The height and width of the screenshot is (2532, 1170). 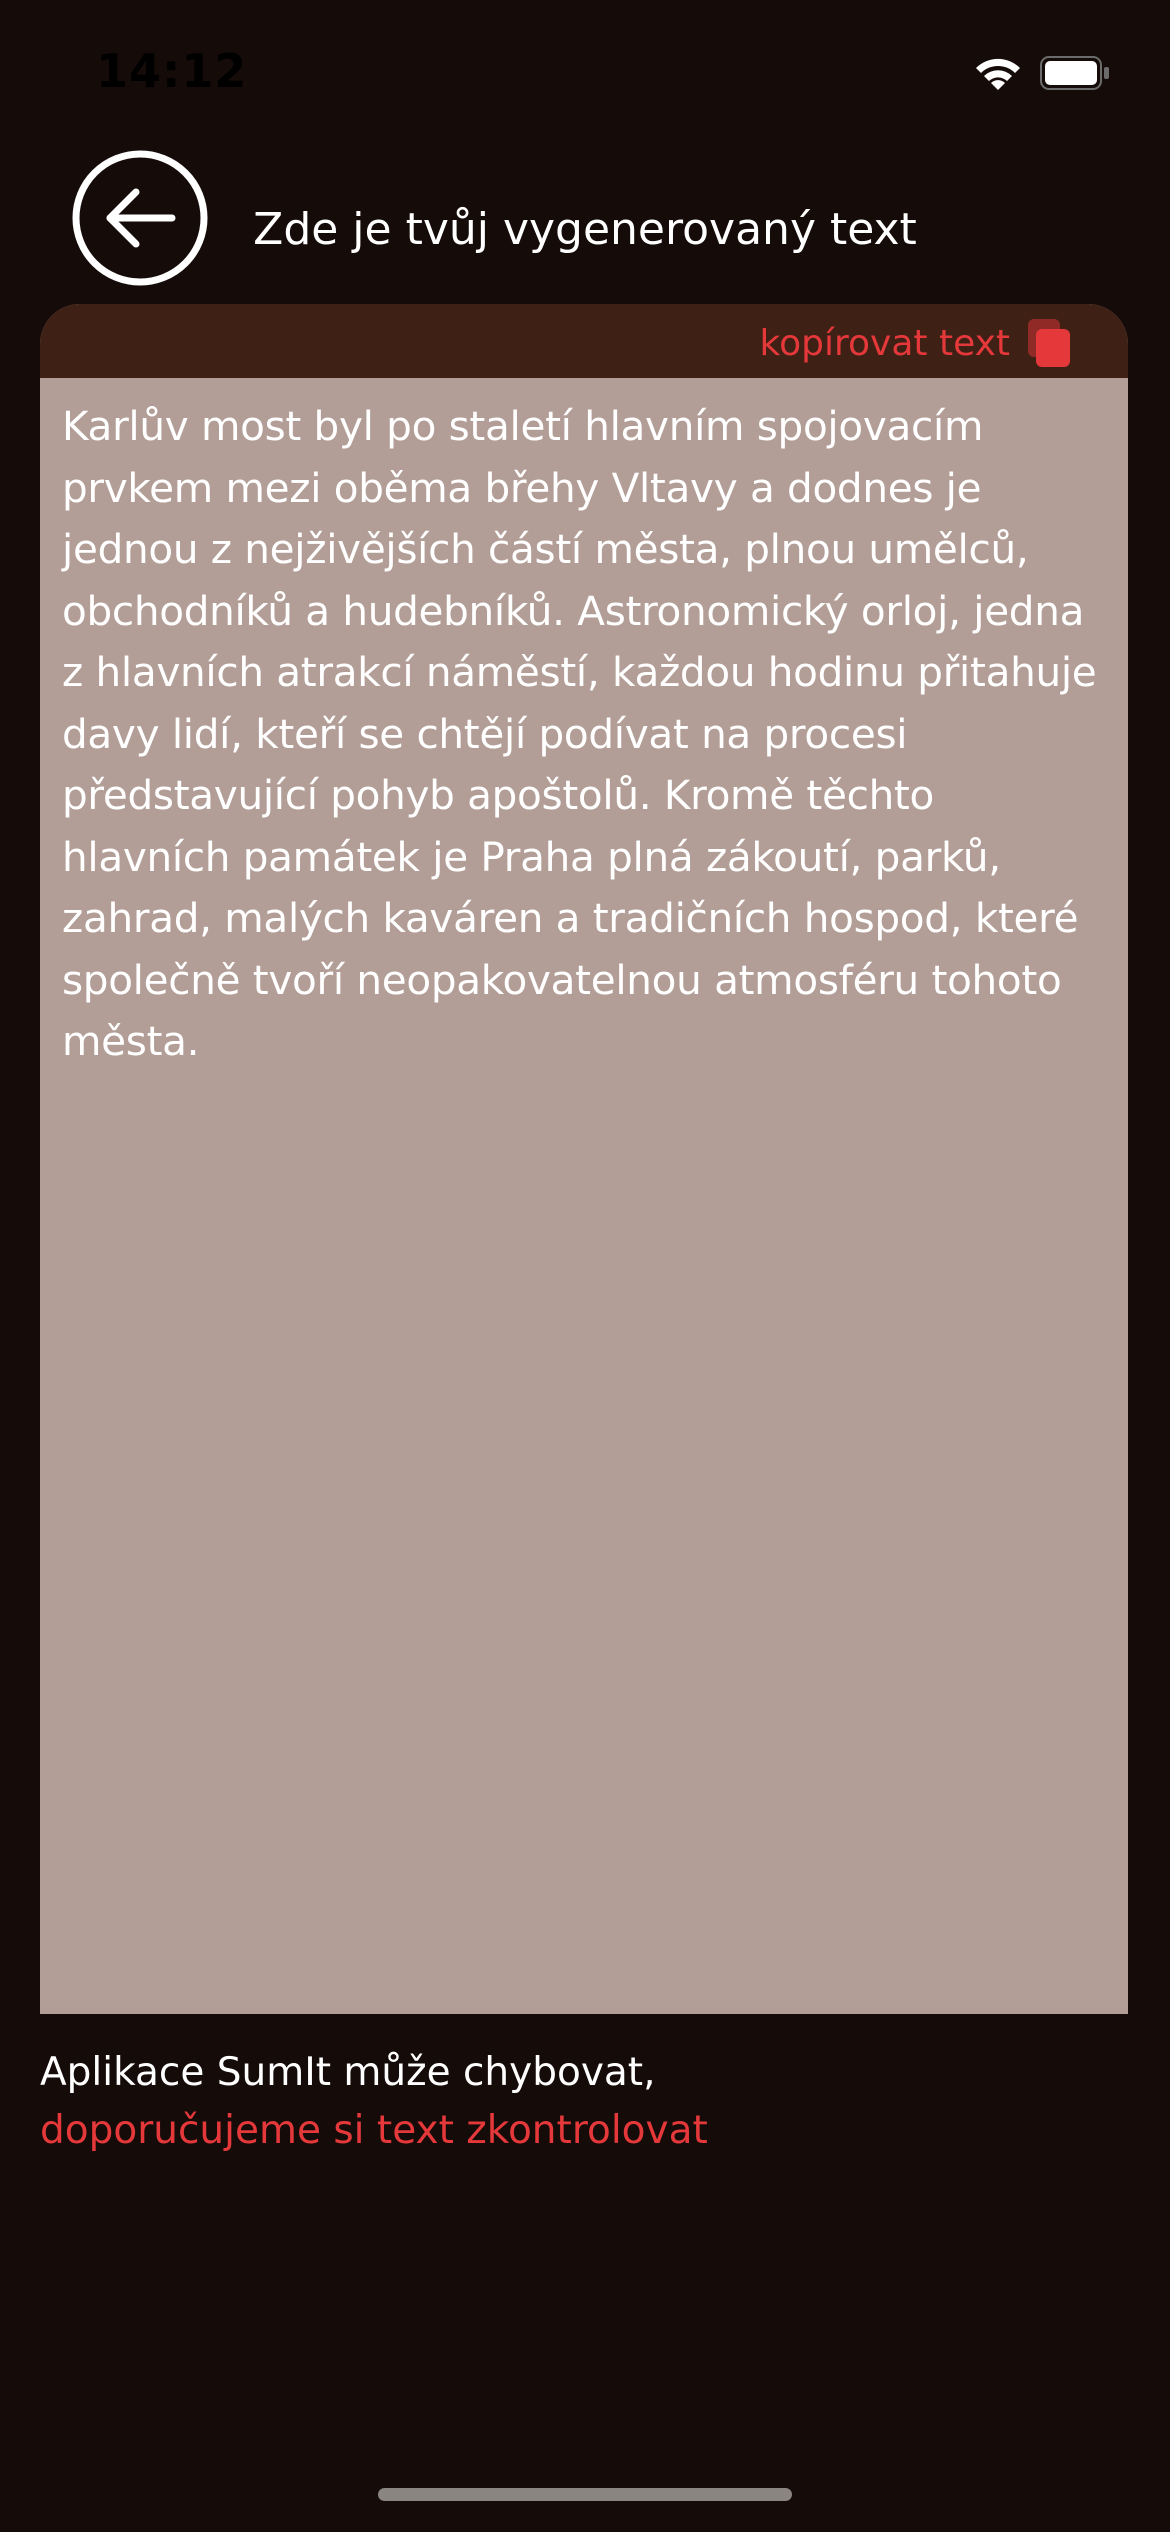 I want to click on status-time: 14:12, so click(x=172, y=71).